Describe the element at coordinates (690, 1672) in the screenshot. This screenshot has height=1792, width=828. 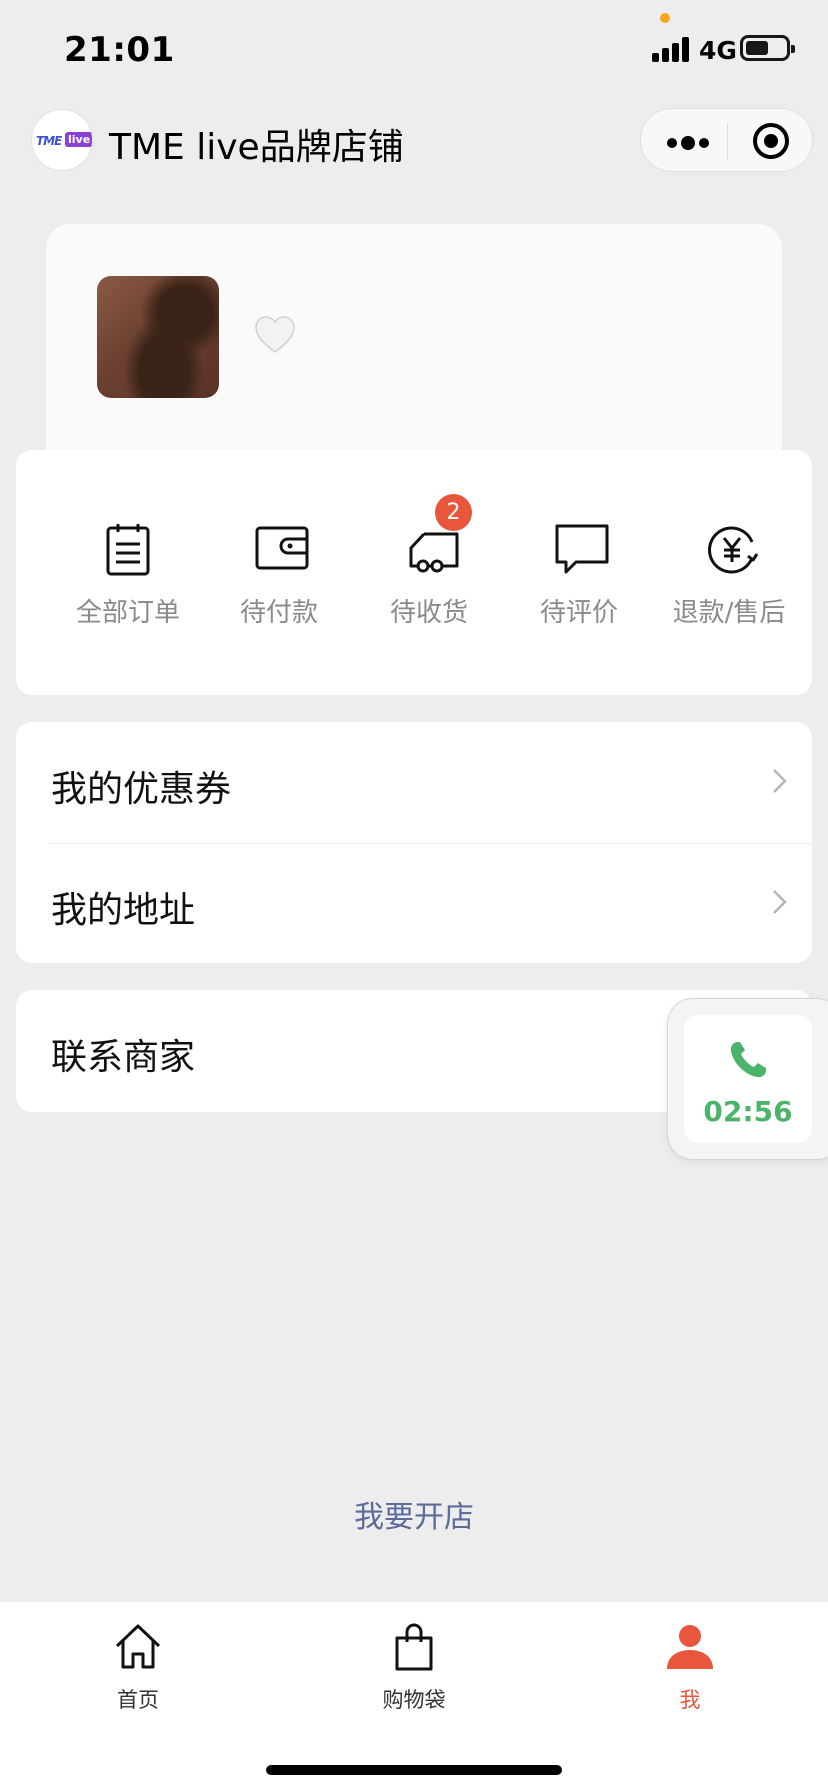
I see `tab-me: 我` at that location.